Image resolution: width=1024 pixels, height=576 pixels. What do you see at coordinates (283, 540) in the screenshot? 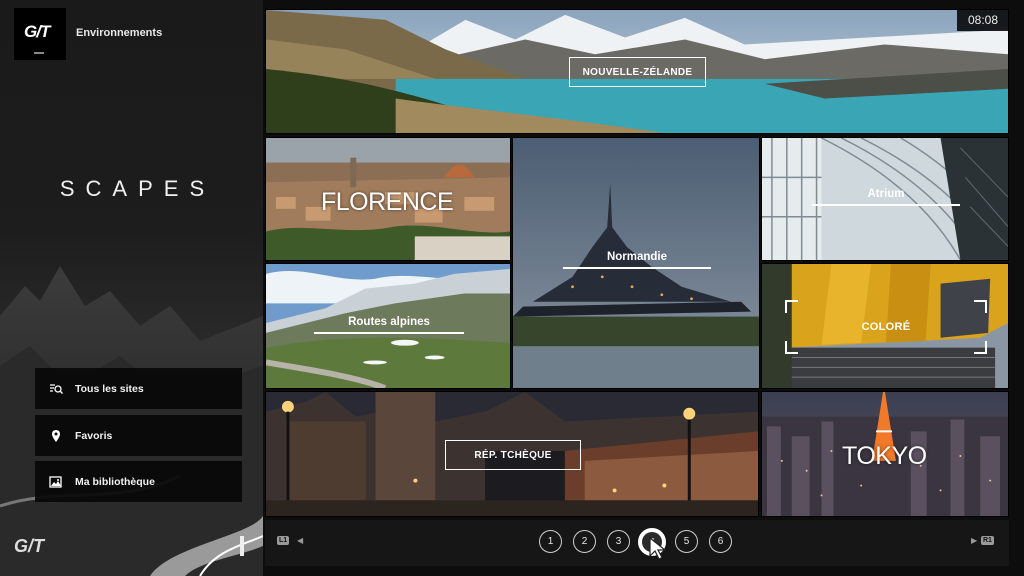
I see `l1-button: L1` at bounding box center [283, 540].